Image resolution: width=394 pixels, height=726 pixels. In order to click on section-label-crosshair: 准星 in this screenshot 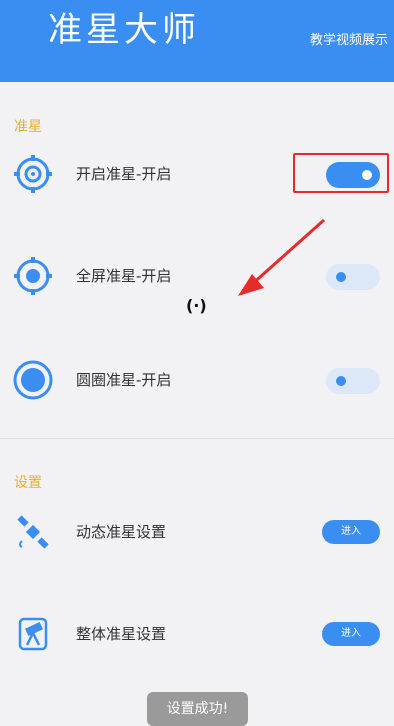, I will do `click(28, 127)`.